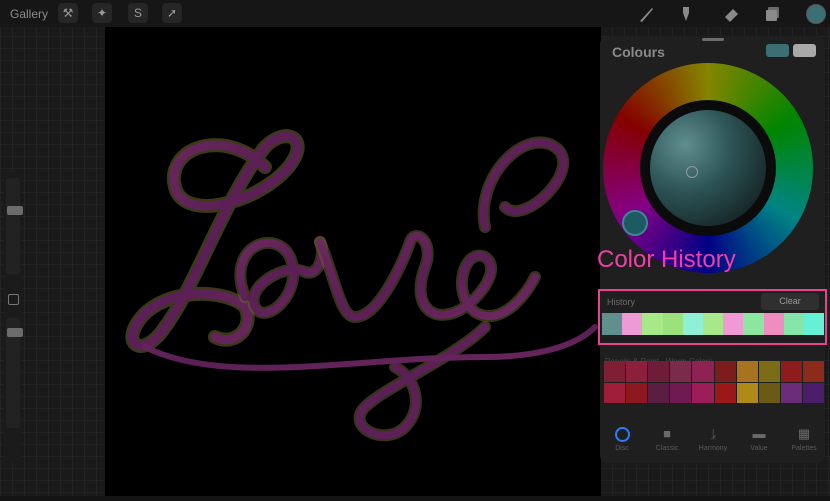  Describe the element at coordinates (102, 13) in the screenshot. I see `magic-wand-icon: ✦` at that location.